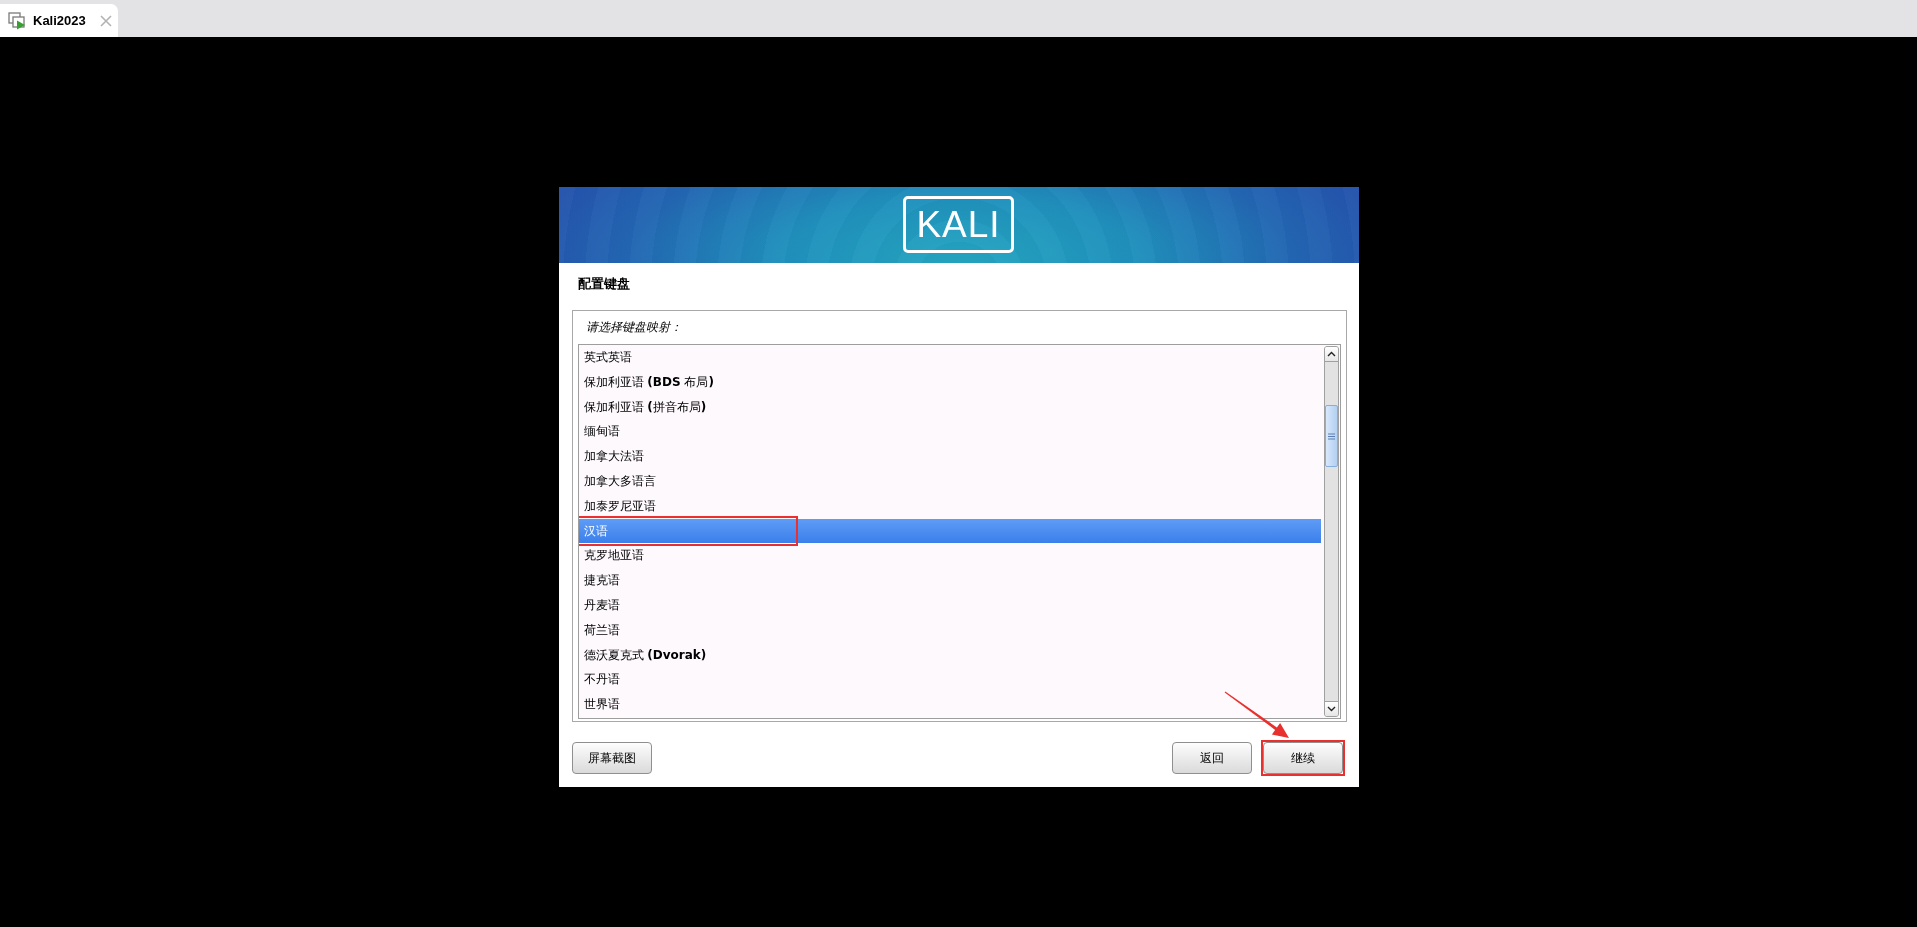 This screenshot has width=1917, height=927. I want to click on caret-up-icon, so click(1331, 354).